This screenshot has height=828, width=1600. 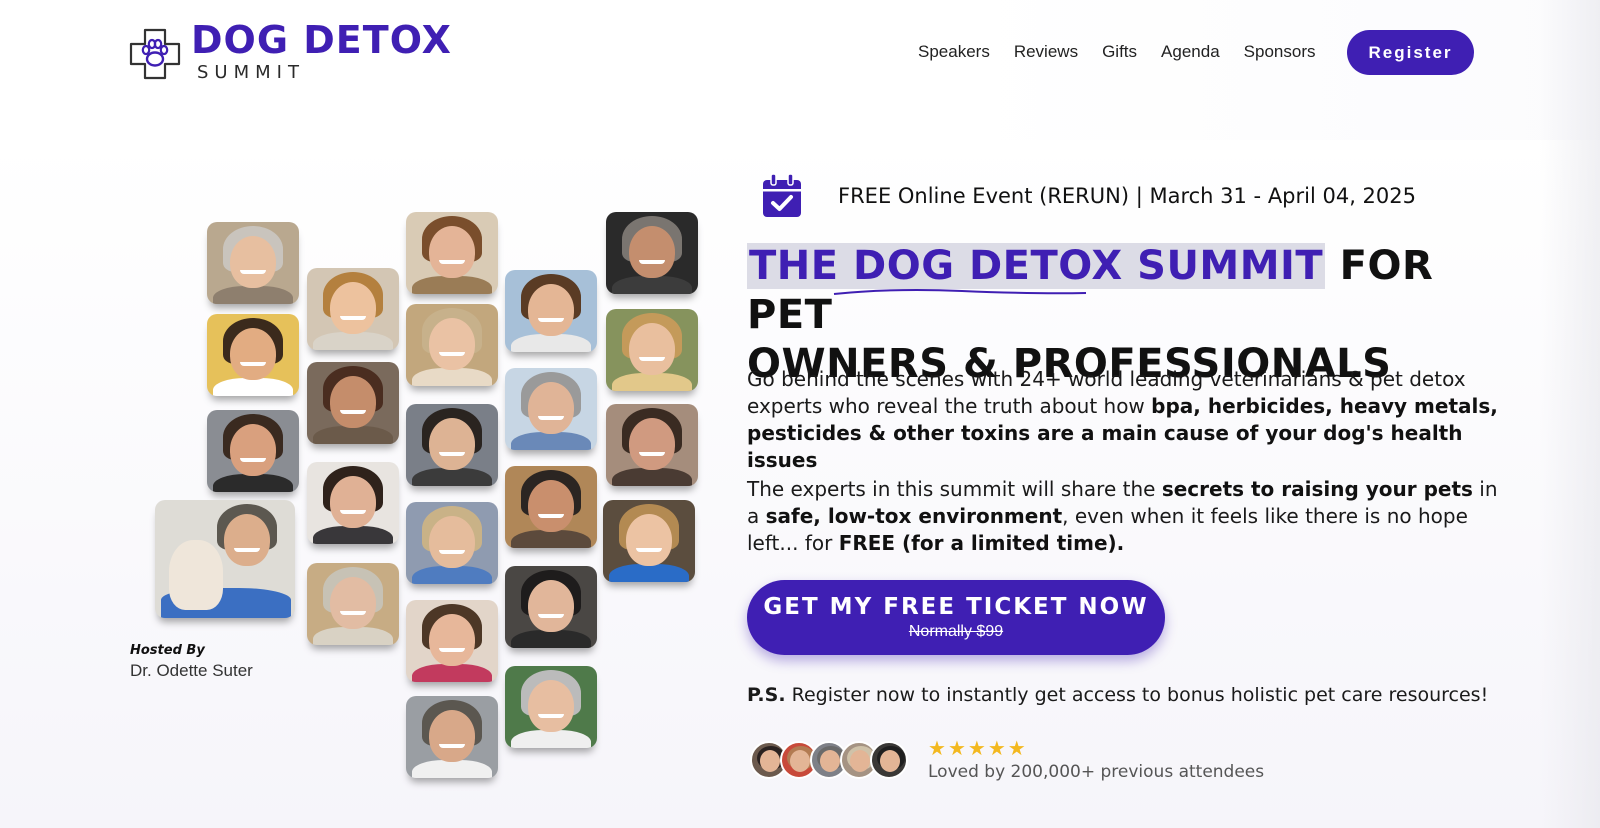 What do you see at coordinates (1317, 489) in the screenshot?
I see `benefit-bold-secrets: secrets to raising your pets` at bounding box center [1317, 489].